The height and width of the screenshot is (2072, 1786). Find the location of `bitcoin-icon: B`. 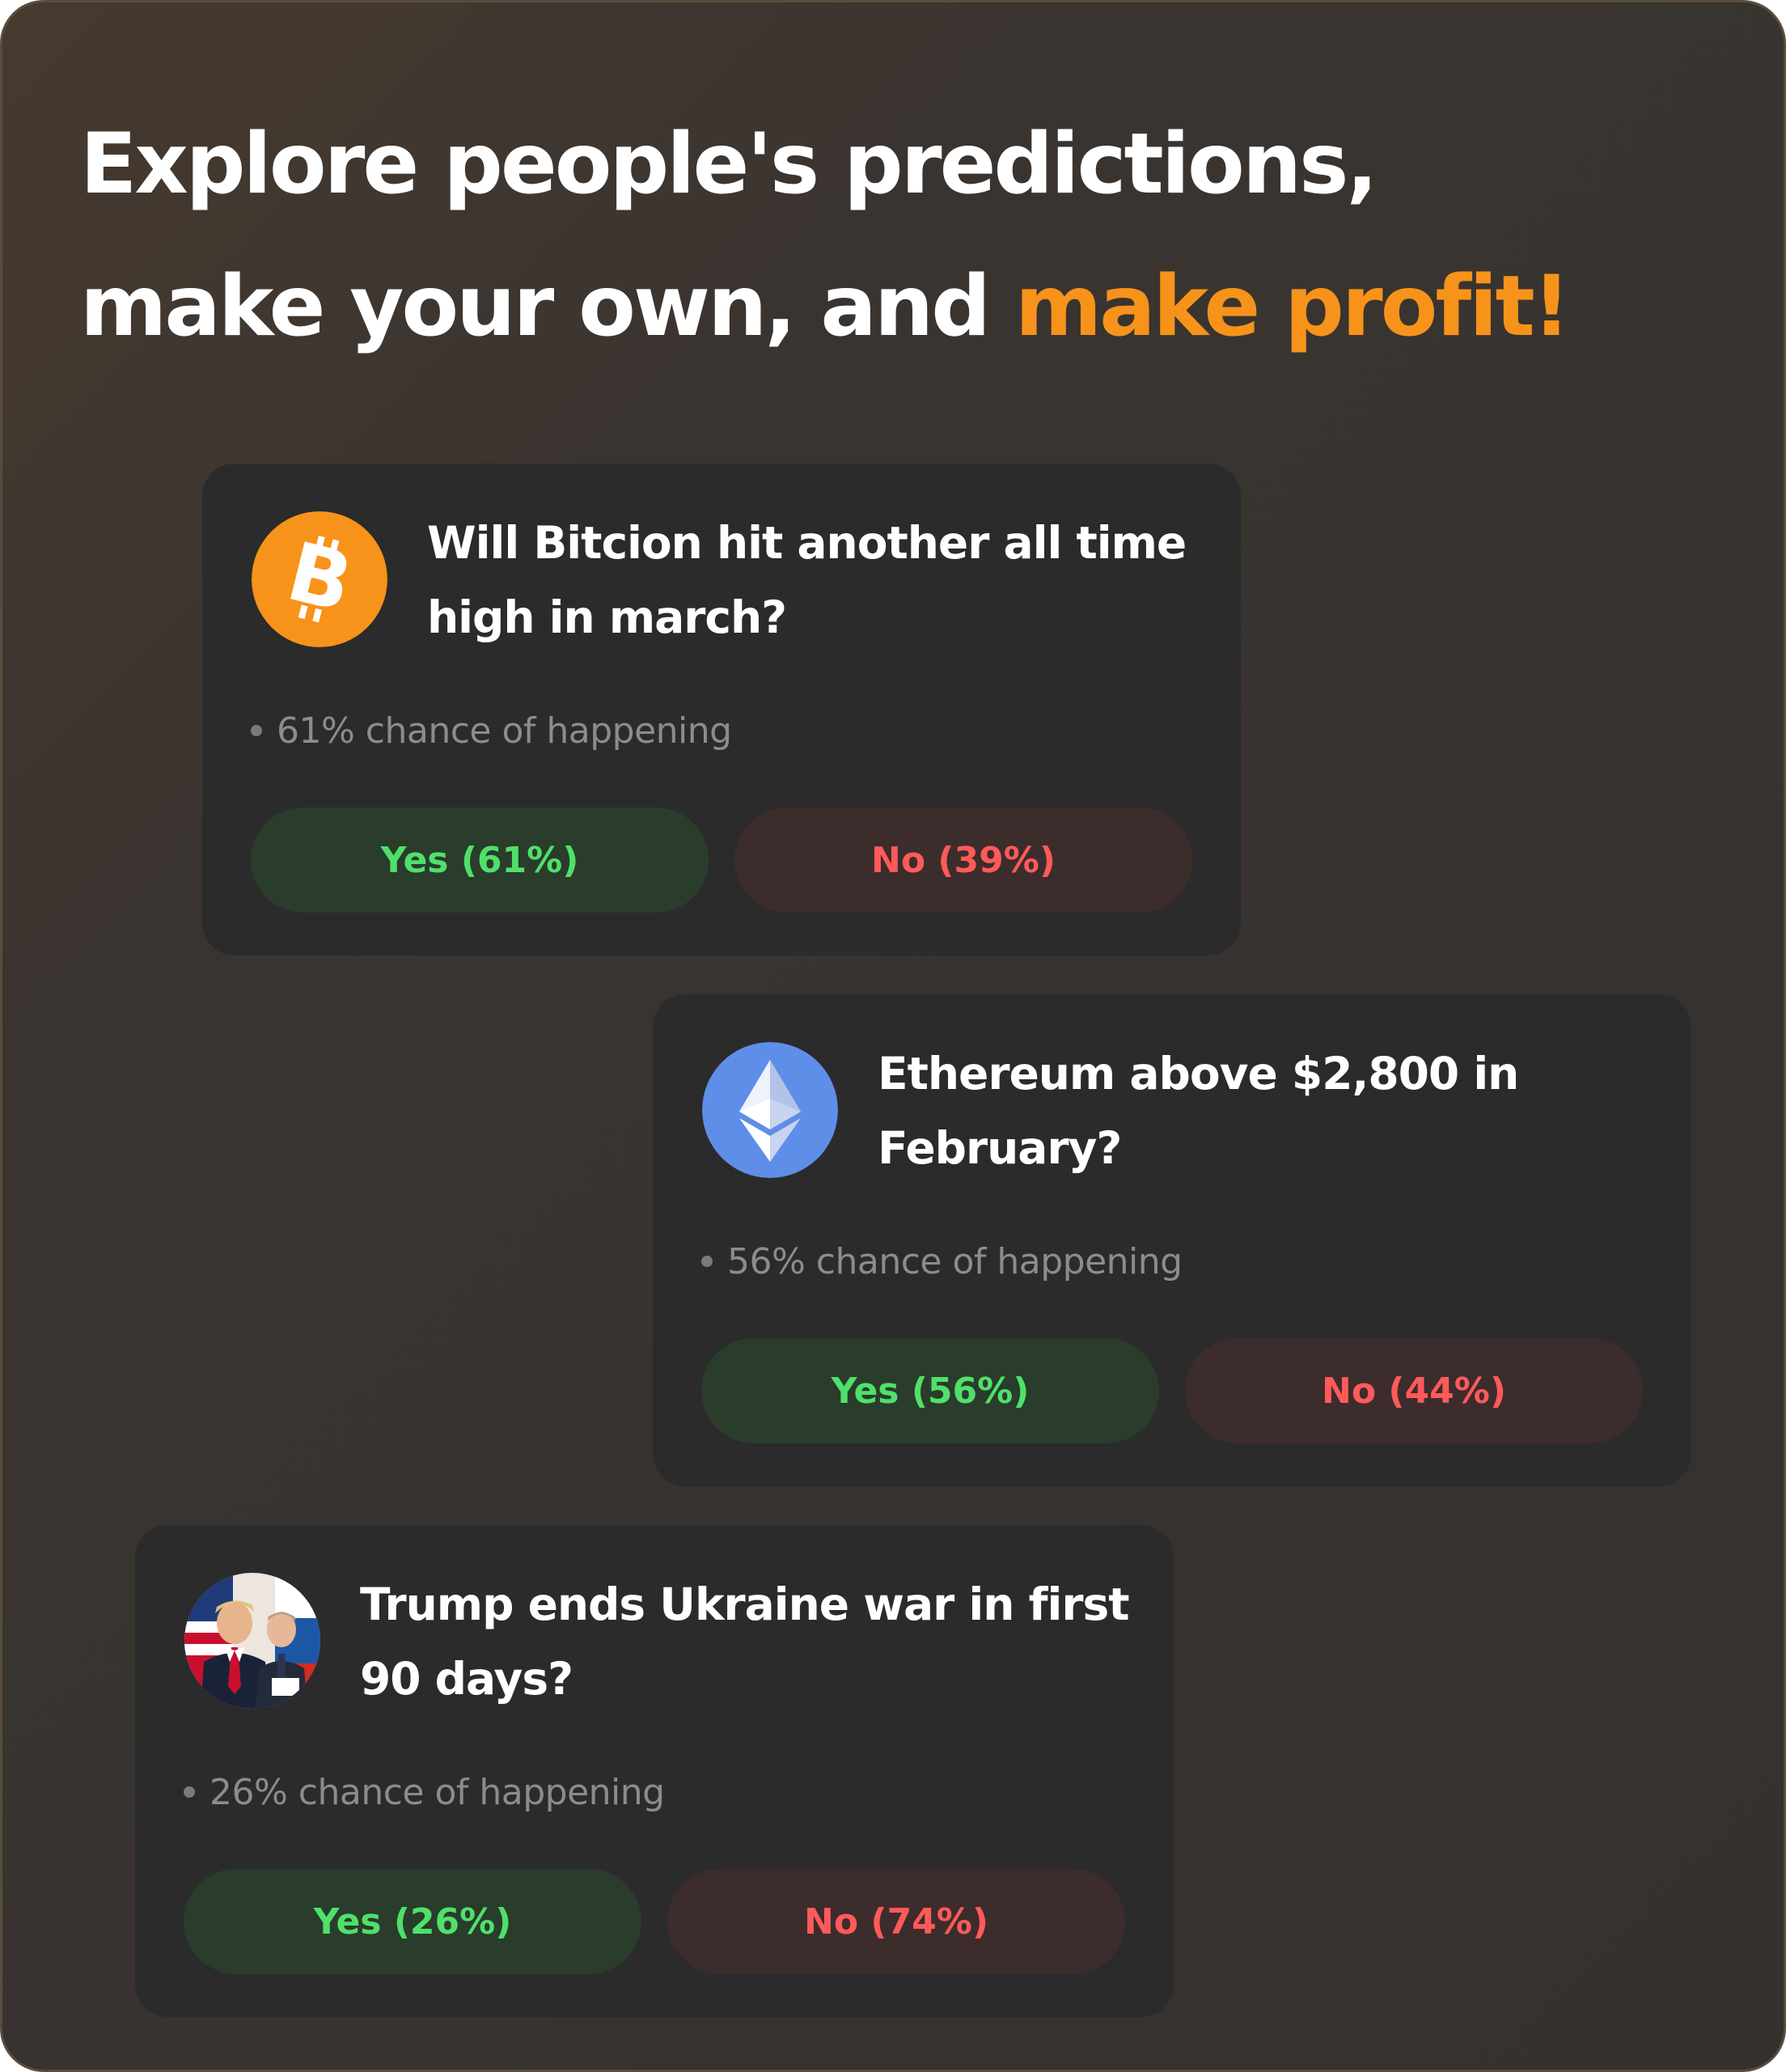

bitcoin-icon: B is located at coordinates (319, 579).